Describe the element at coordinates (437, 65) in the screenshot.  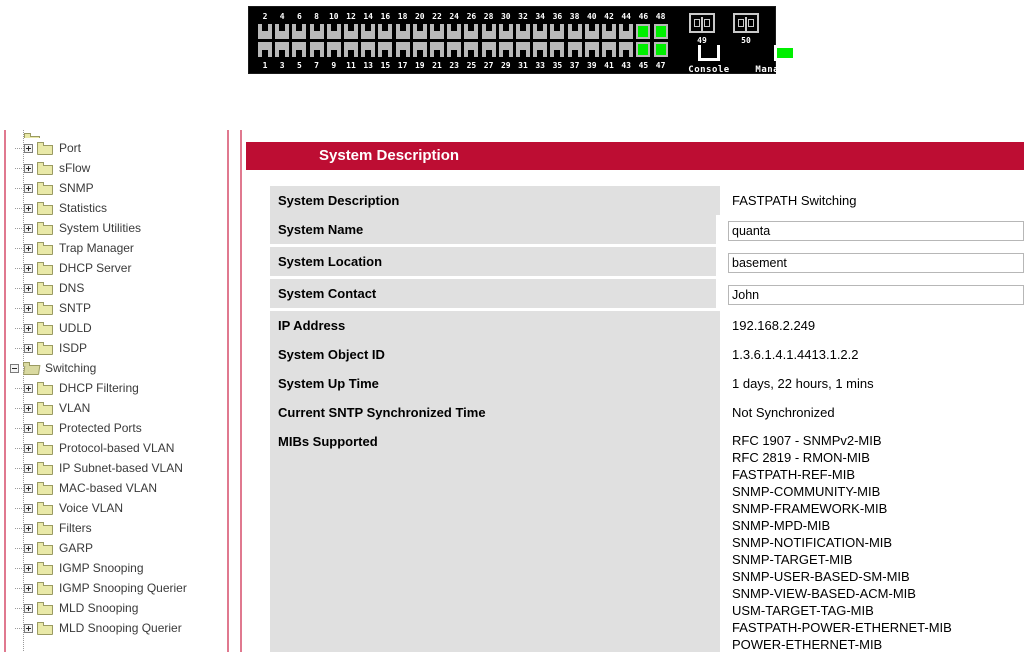
I see `port-number-label: 21` at that location.